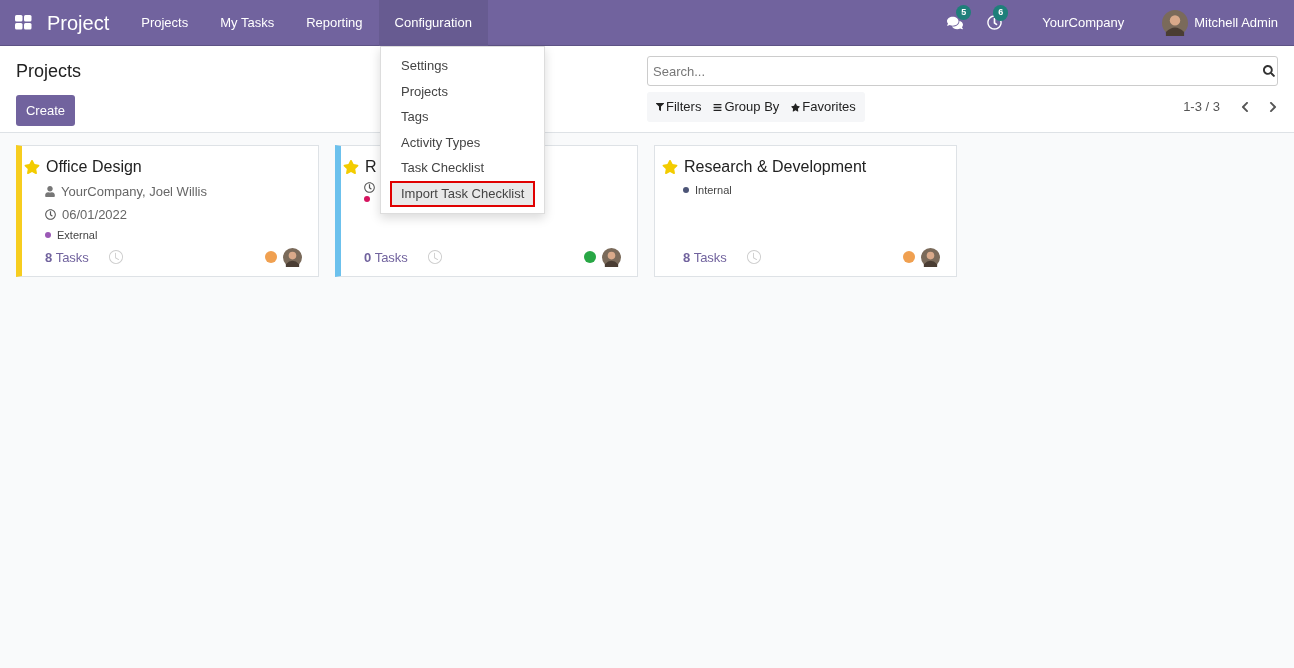 This screenshot has width=1294, height=668. What do you see at coordinates (49, 71) in the screenshot?
I see `page-title: Projects` at bounding box center [49, 71].